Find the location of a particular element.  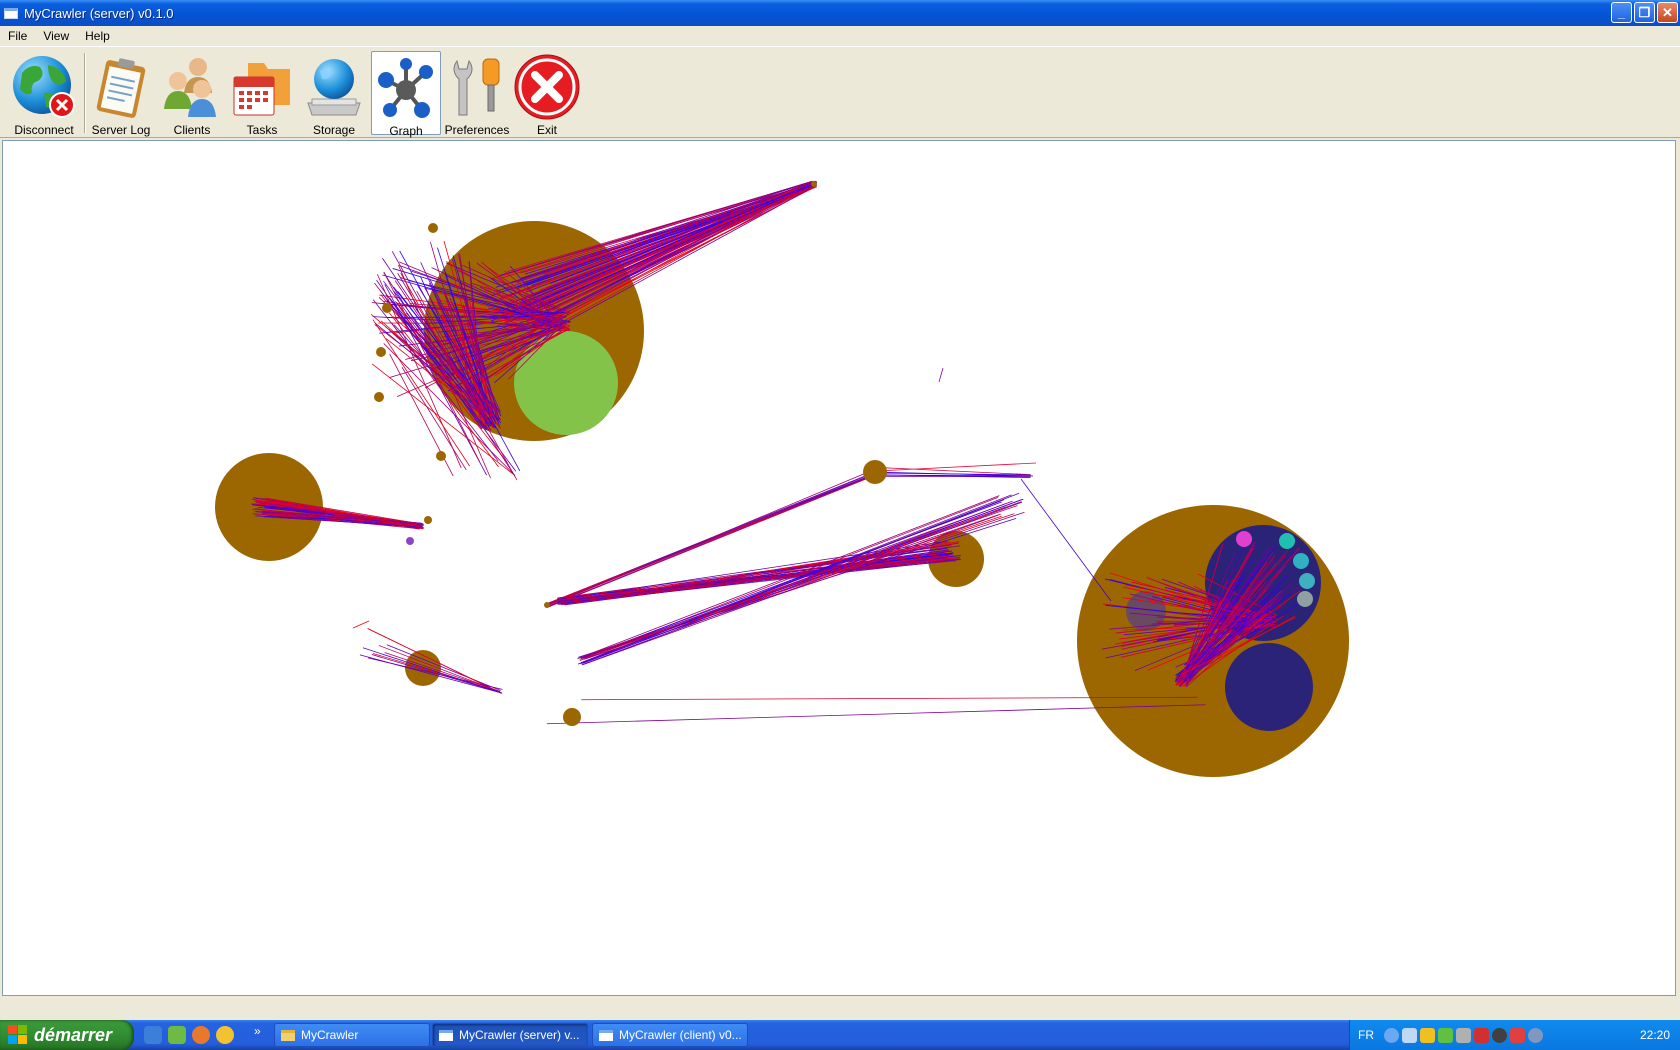

server-log-label: Server Log is located at coordinates (121, 130).